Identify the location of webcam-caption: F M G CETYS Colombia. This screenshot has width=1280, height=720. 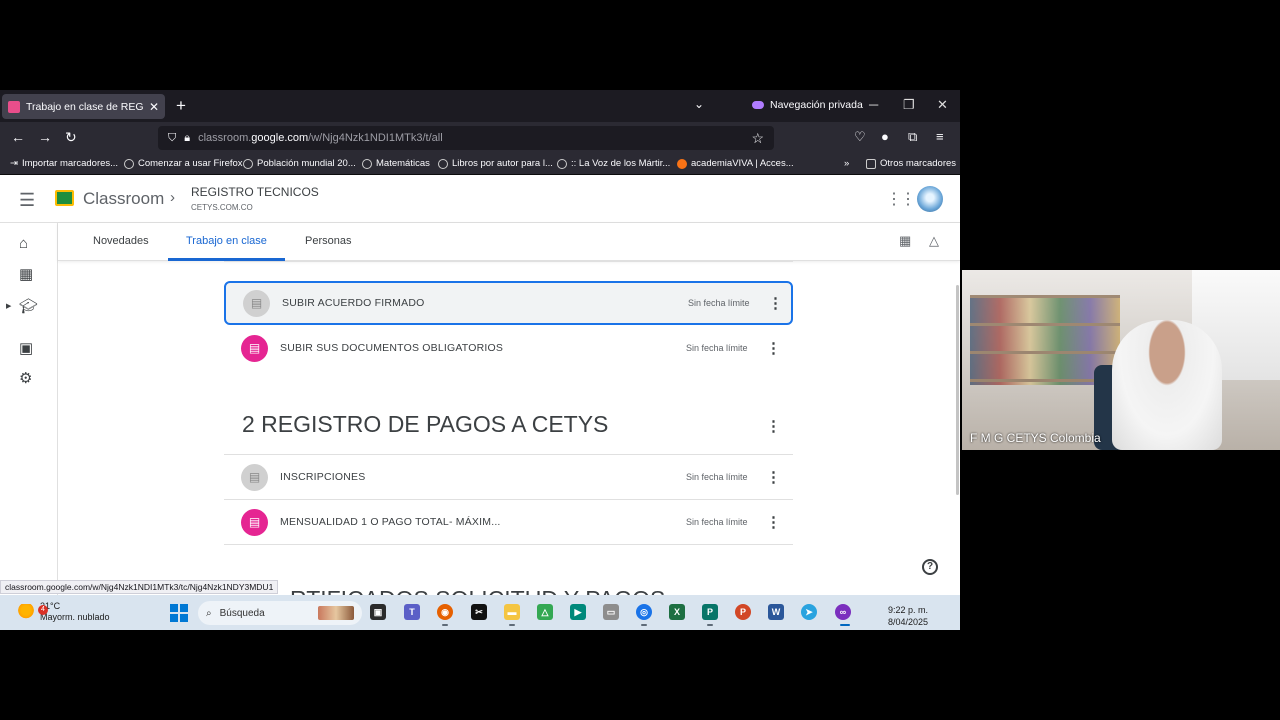
(1035, 438).